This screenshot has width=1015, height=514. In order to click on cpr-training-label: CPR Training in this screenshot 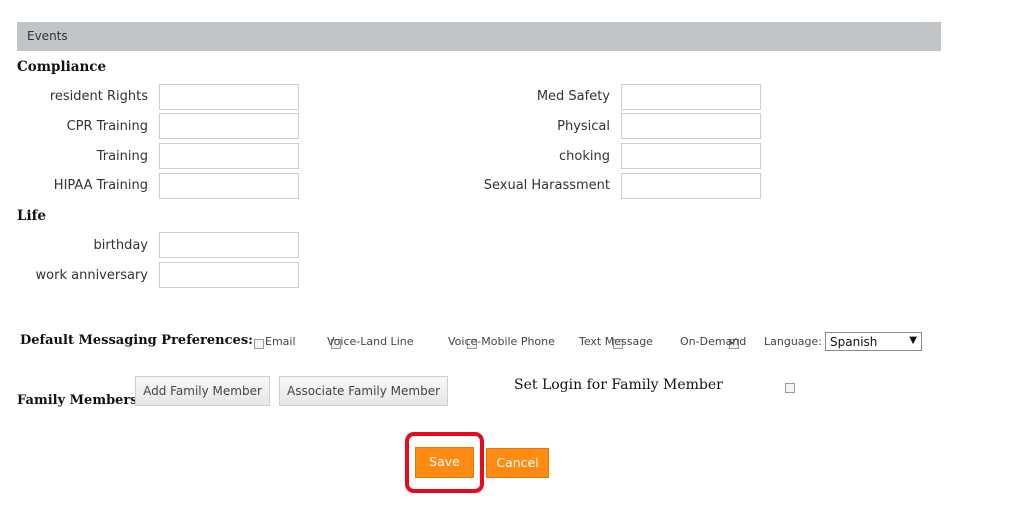, I will do `click(107, 126)`.